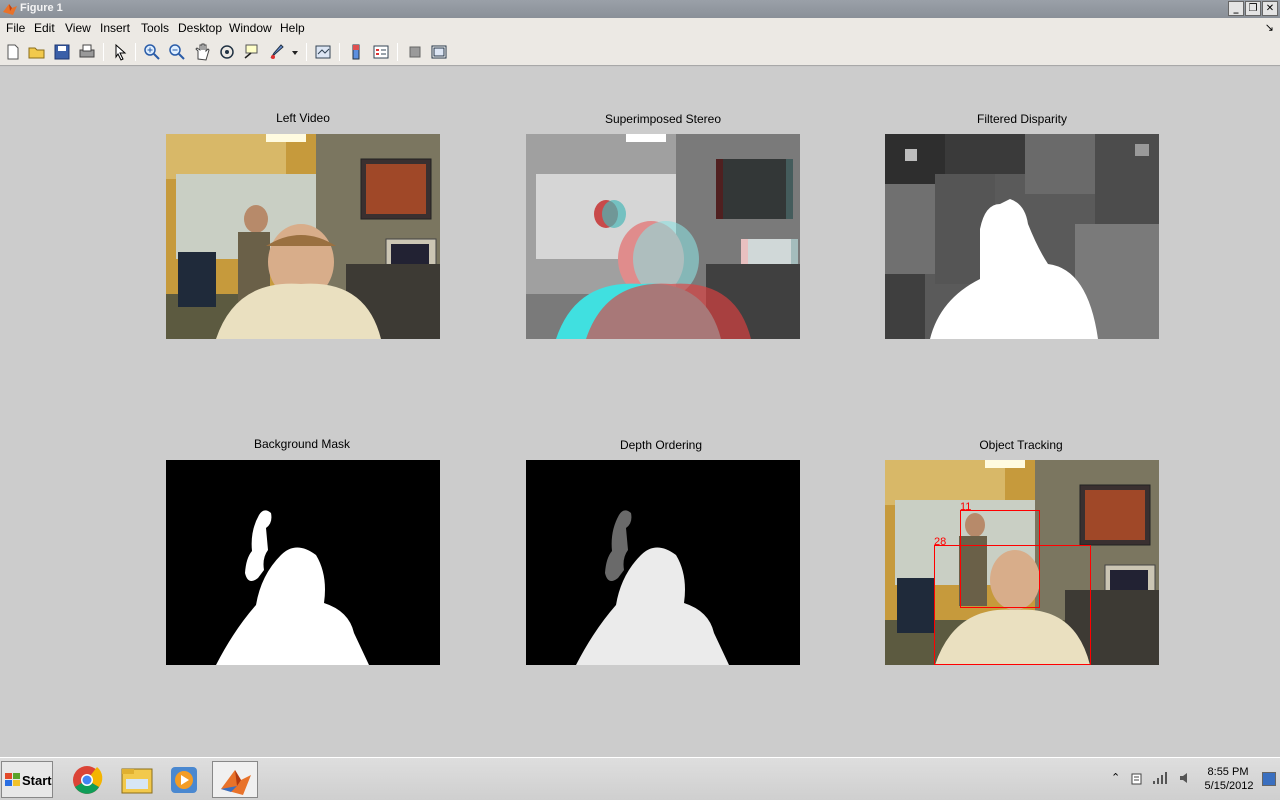 Image resolution: width=1280 pixels, height=800 pixels. What do you see at coordinates (227, 52) in the screenshot?
I see `rotate-3d-icon` at bounding box center [227, 52].